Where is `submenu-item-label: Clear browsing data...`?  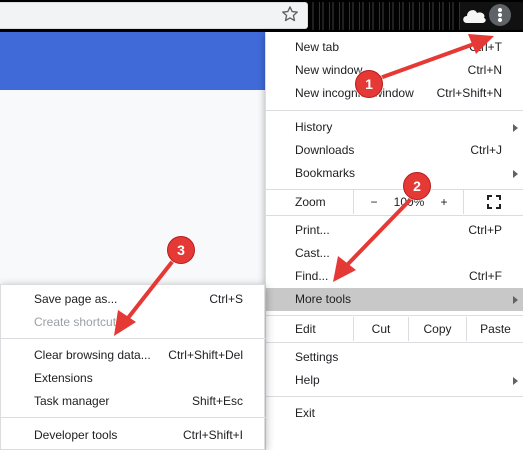 submenu-item-label: Clear browsing data... is located at coordinates (92, 355).